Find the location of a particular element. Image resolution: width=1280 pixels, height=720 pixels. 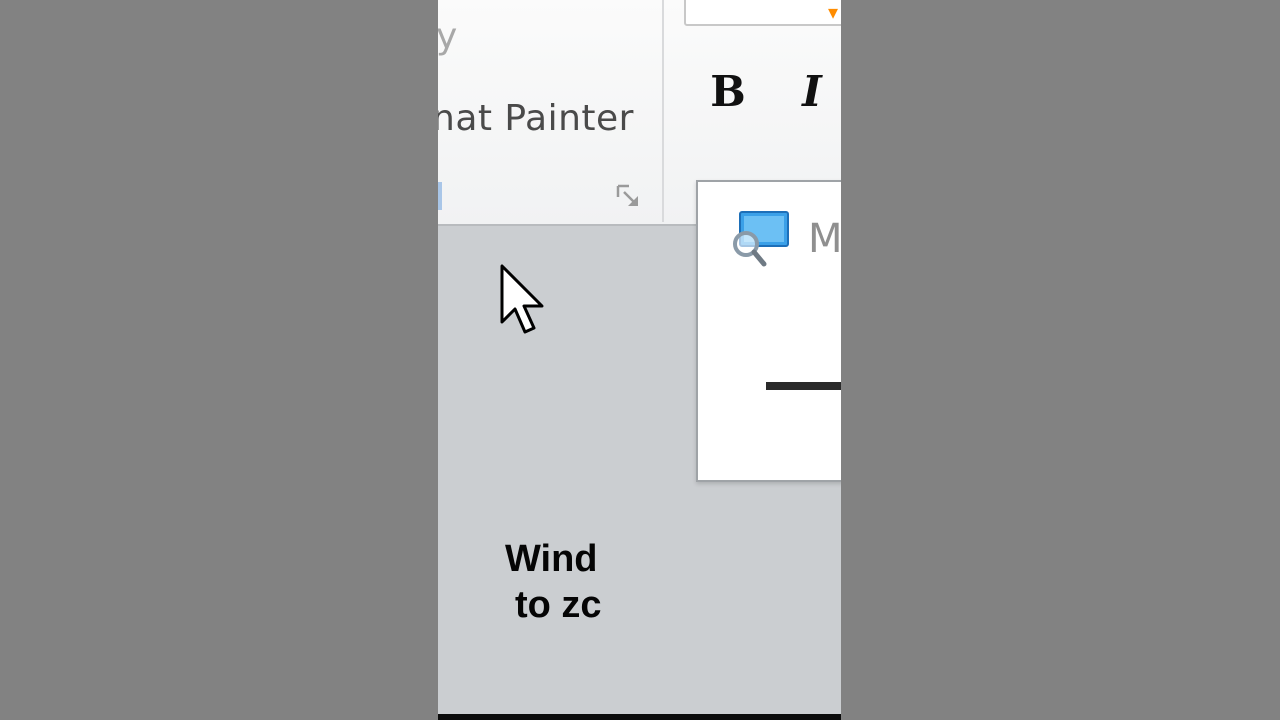

frame-bottom-bar is located at coordinates (639, 717).